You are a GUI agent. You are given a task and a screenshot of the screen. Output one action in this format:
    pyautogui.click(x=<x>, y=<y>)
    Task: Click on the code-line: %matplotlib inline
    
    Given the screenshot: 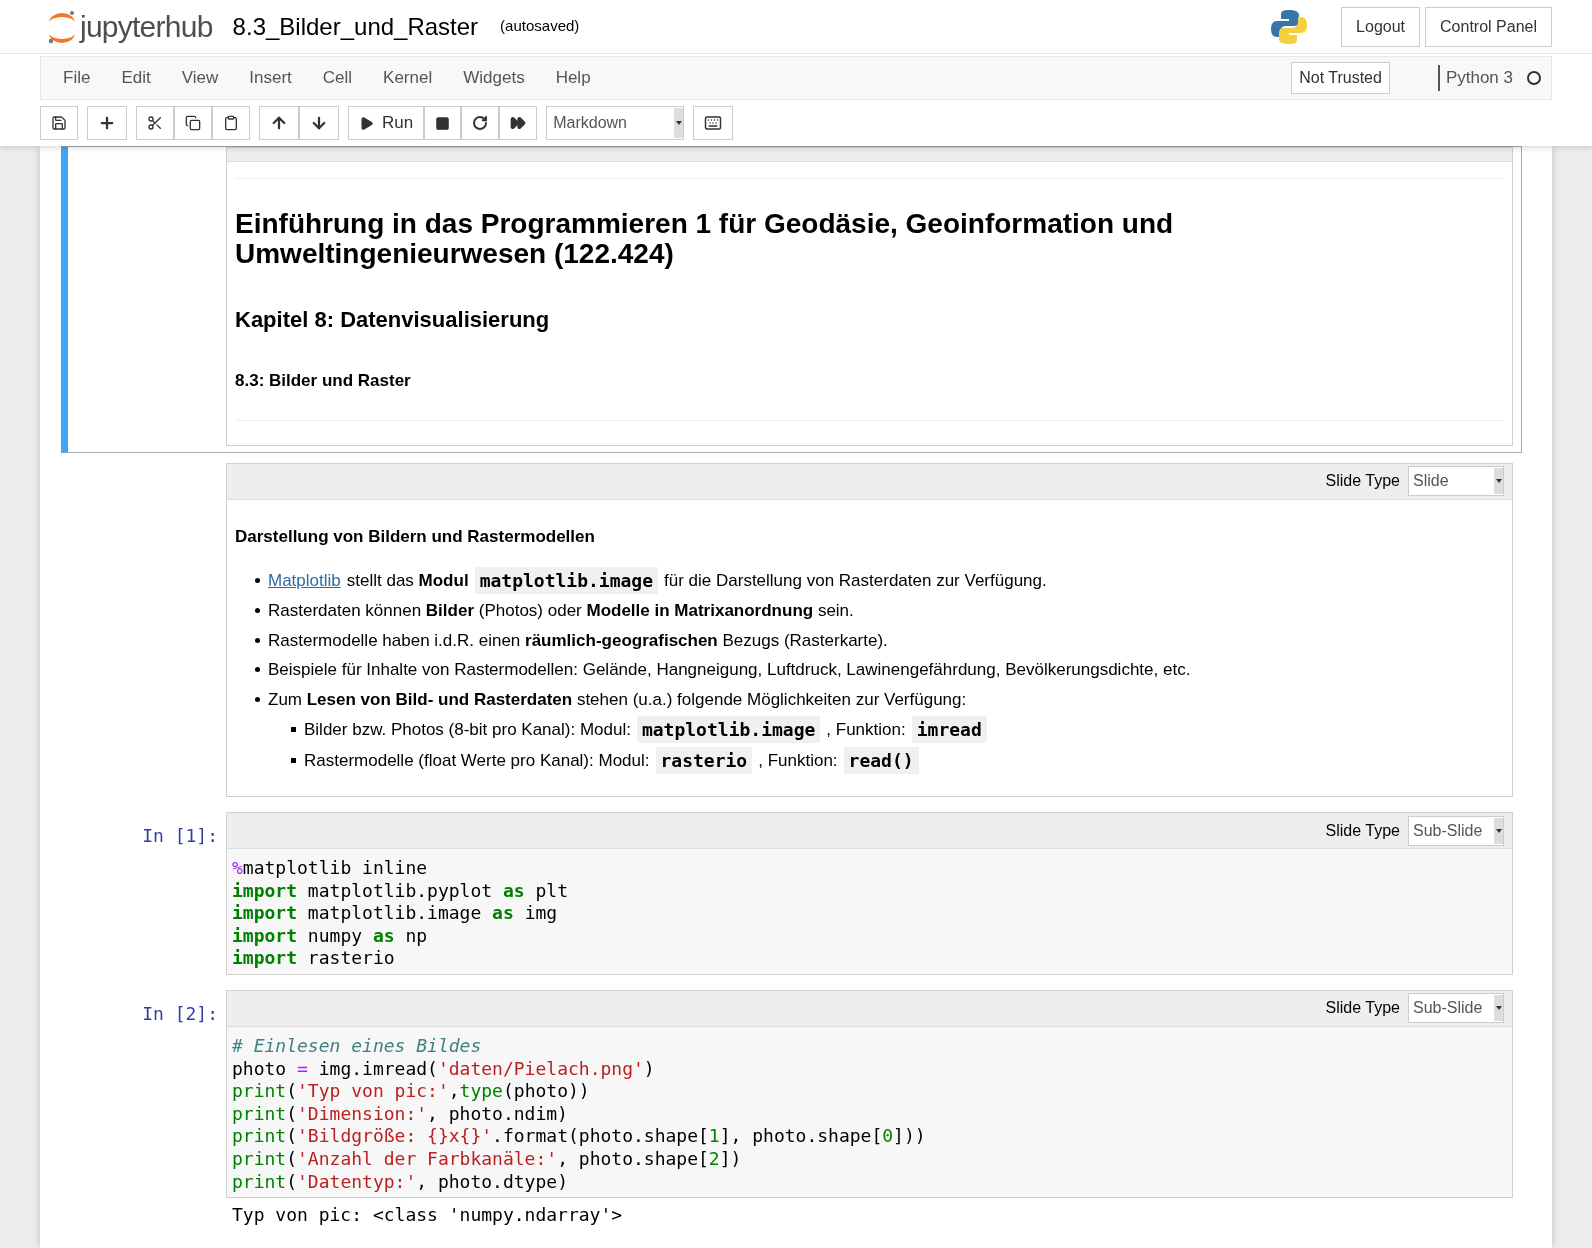 What is the action you would take?
    pyautogui.click(x=330, y=868)
    